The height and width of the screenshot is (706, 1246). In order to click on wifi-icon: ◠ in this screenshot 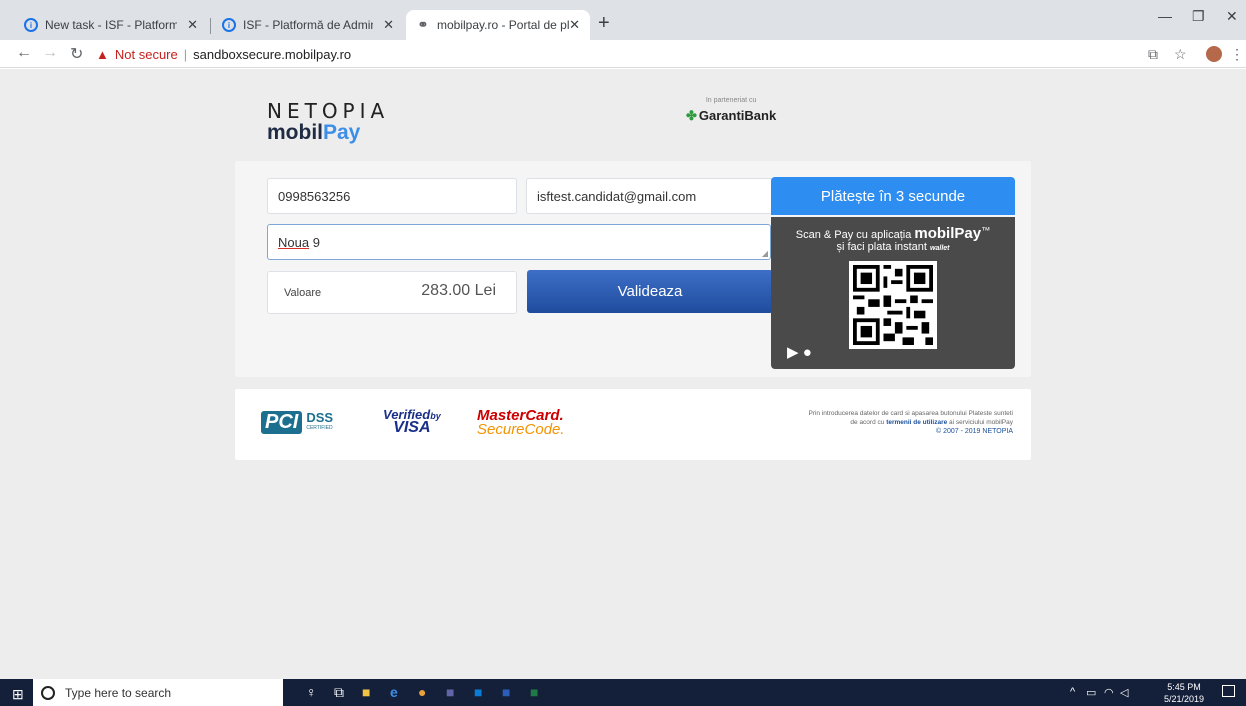, I will do `click(1109, 692)`.